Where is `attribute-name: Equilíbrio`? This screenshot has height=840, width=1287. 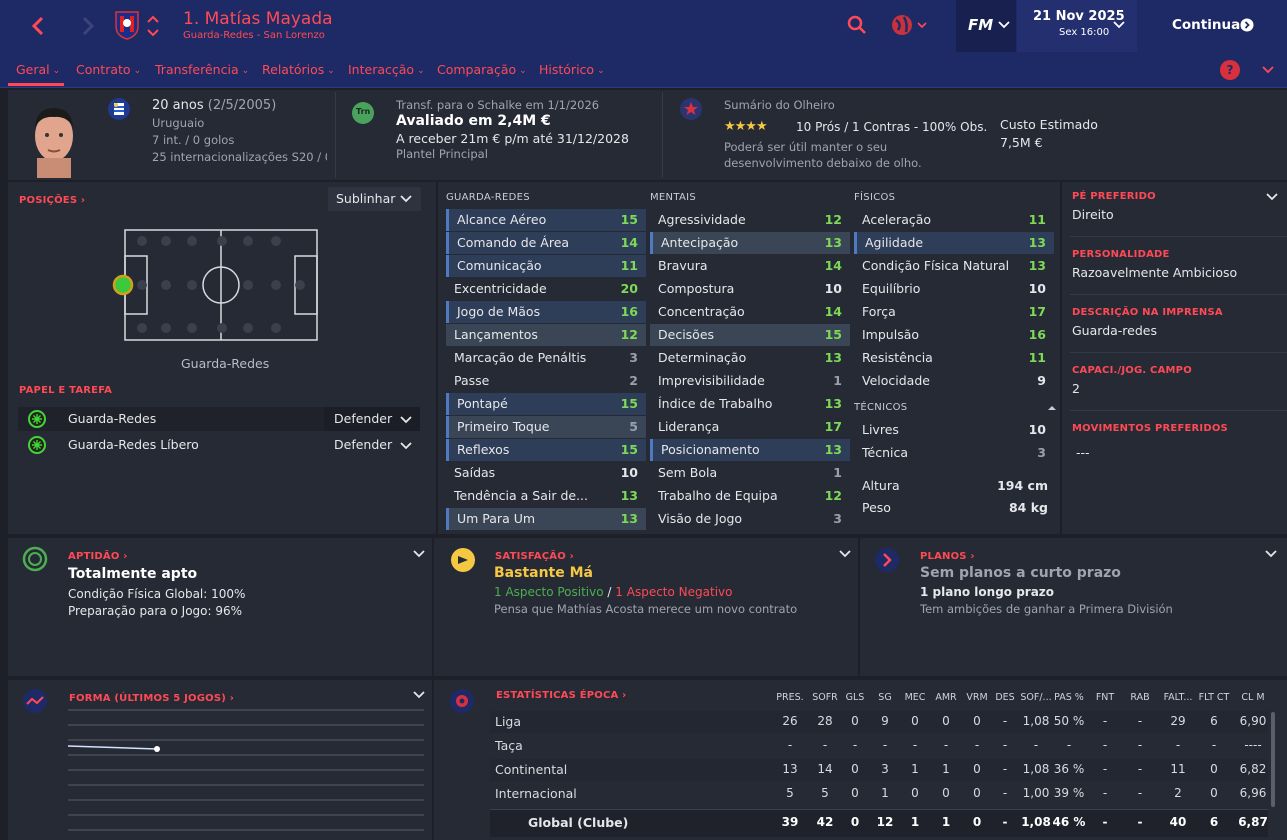
attribute-name: Equilíbrio is located at coordinates (891, 288).